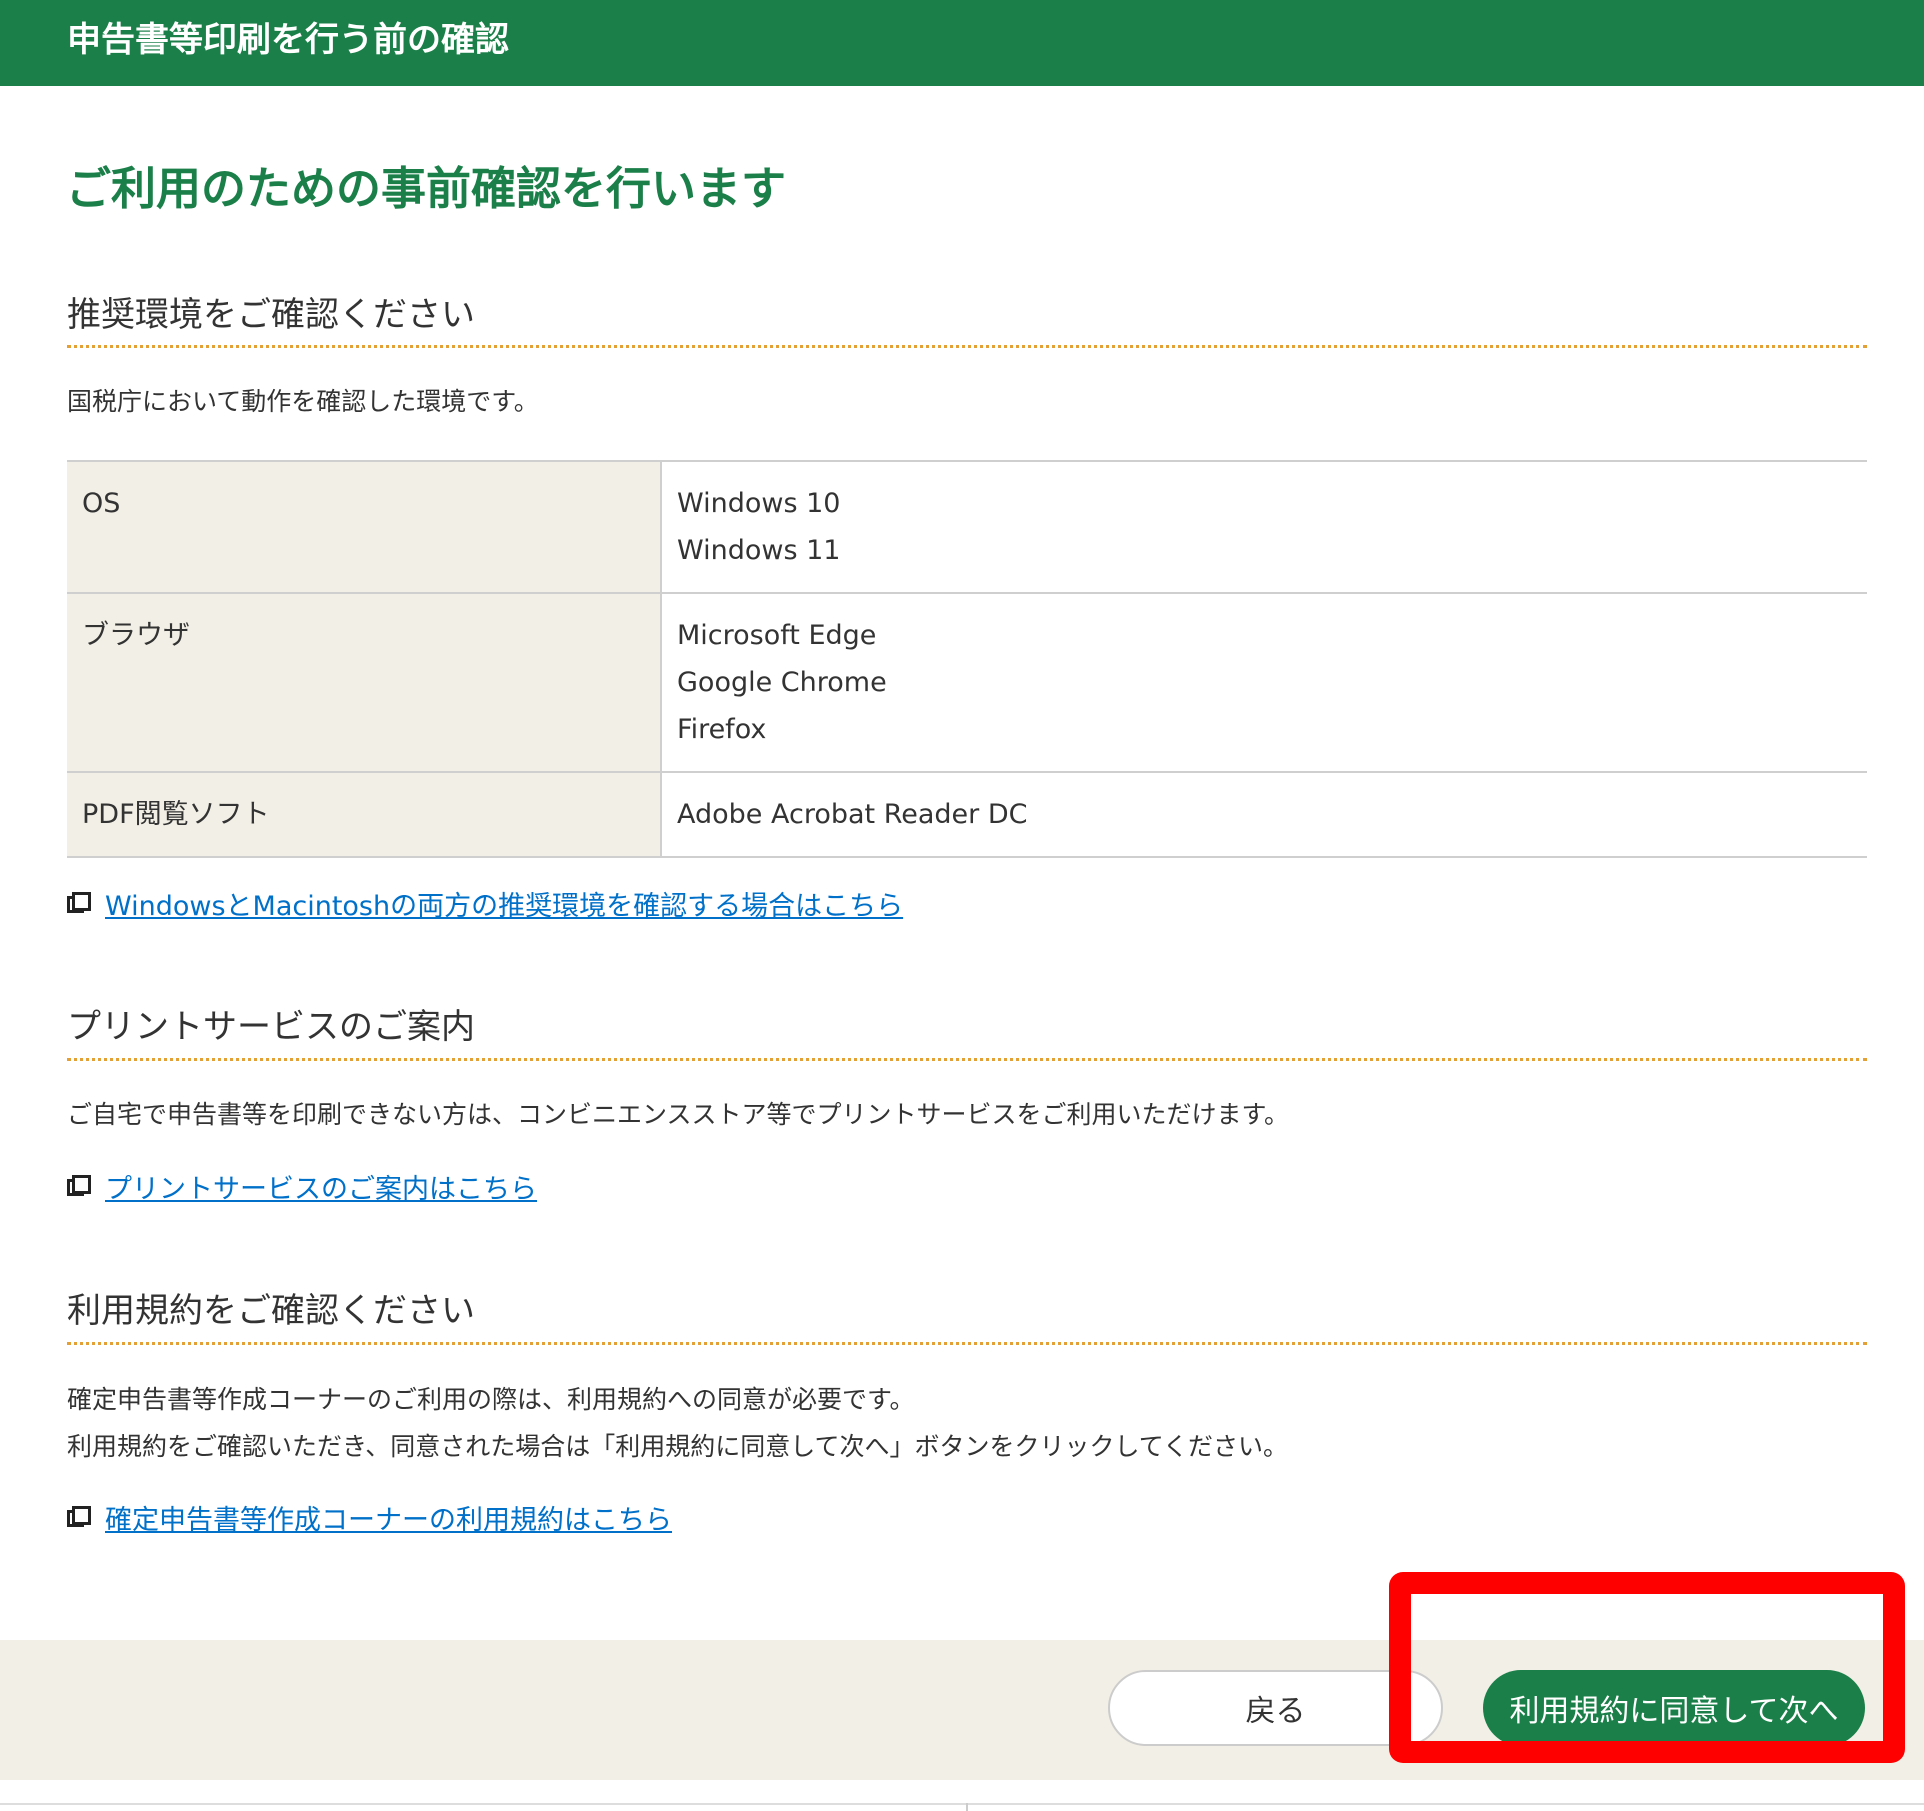  Describe the element at coordinates (271, 1027) in the screenshot. I see `print-service-heading: プリントサービスのご案内` at that location.